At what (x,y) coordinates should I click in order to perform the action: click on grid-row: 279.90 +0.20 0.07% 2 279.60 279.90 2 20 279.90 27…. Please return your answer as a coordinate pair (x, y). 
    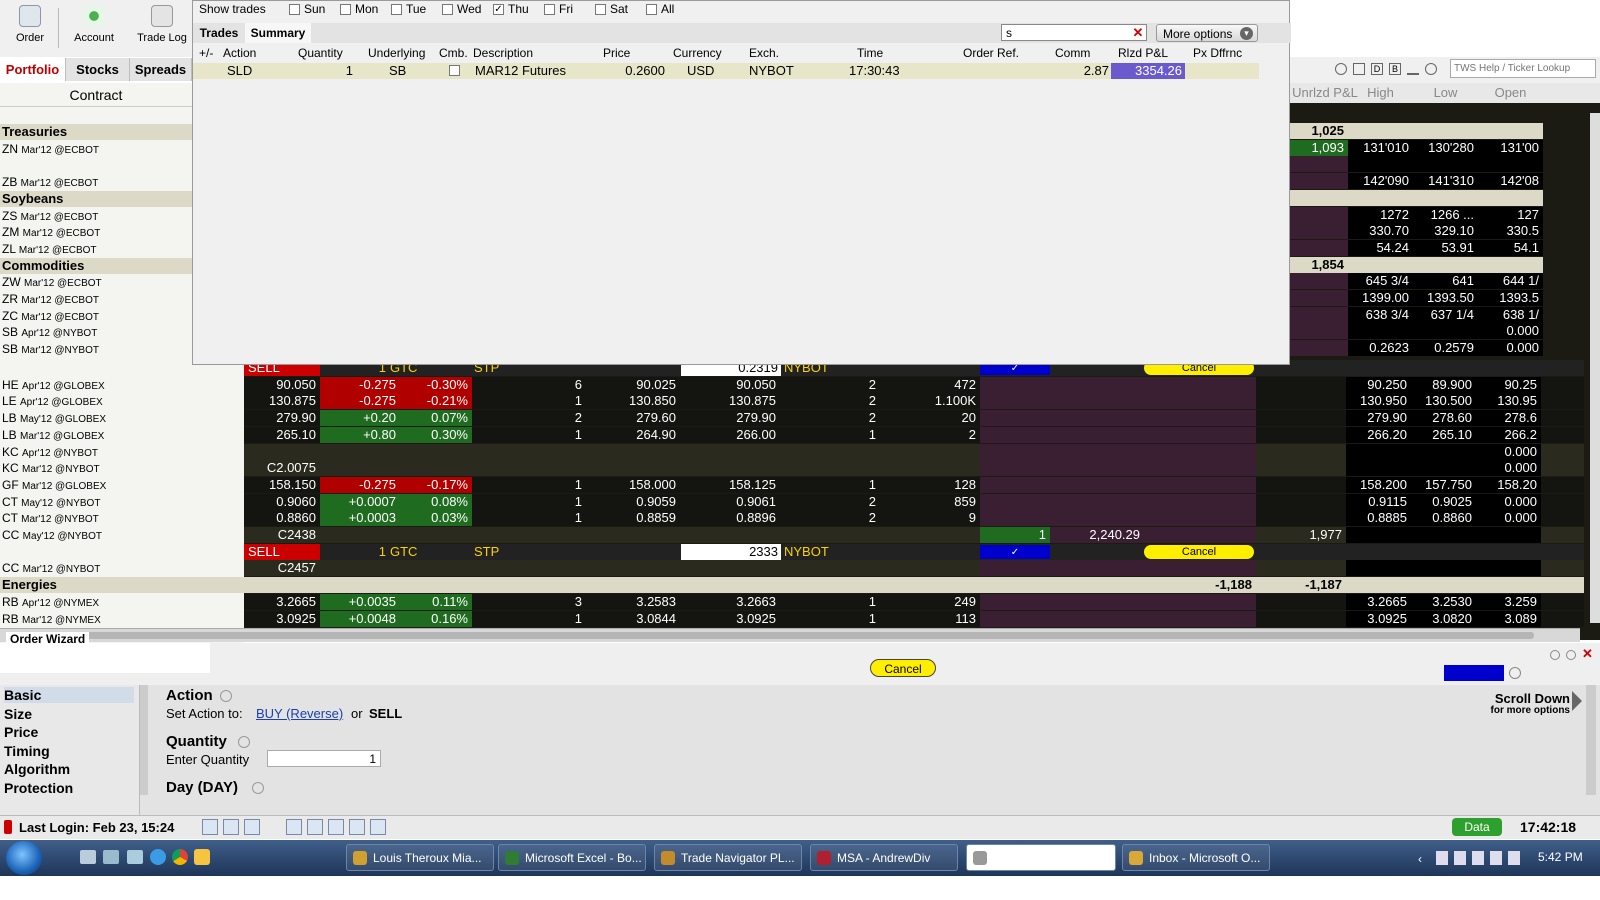
    Looking at the image, I should click on (914, 418).